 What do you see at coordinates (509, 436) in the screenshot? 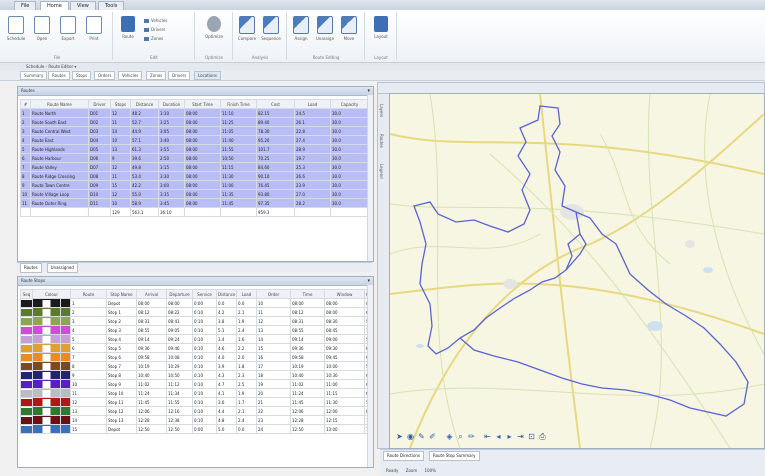
I see `next-icon: ▸` at bounding box center [509, 436].